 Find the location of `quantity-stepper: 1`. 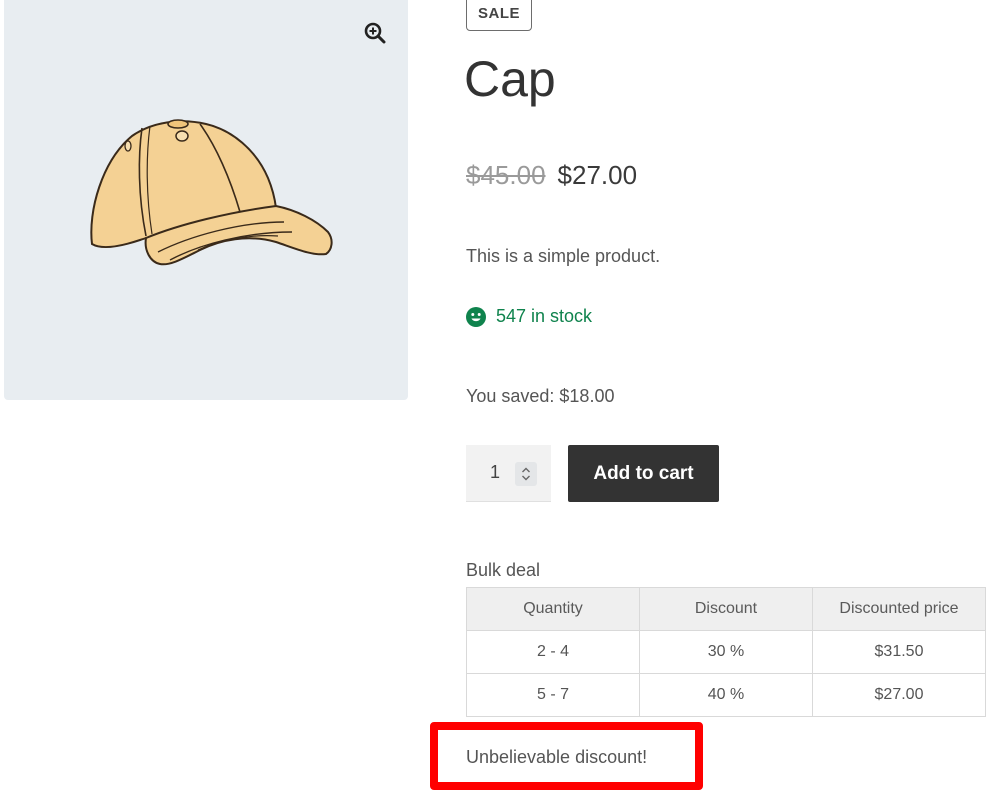

quantity-stepper: 1 is located at coordinates (508, 473).